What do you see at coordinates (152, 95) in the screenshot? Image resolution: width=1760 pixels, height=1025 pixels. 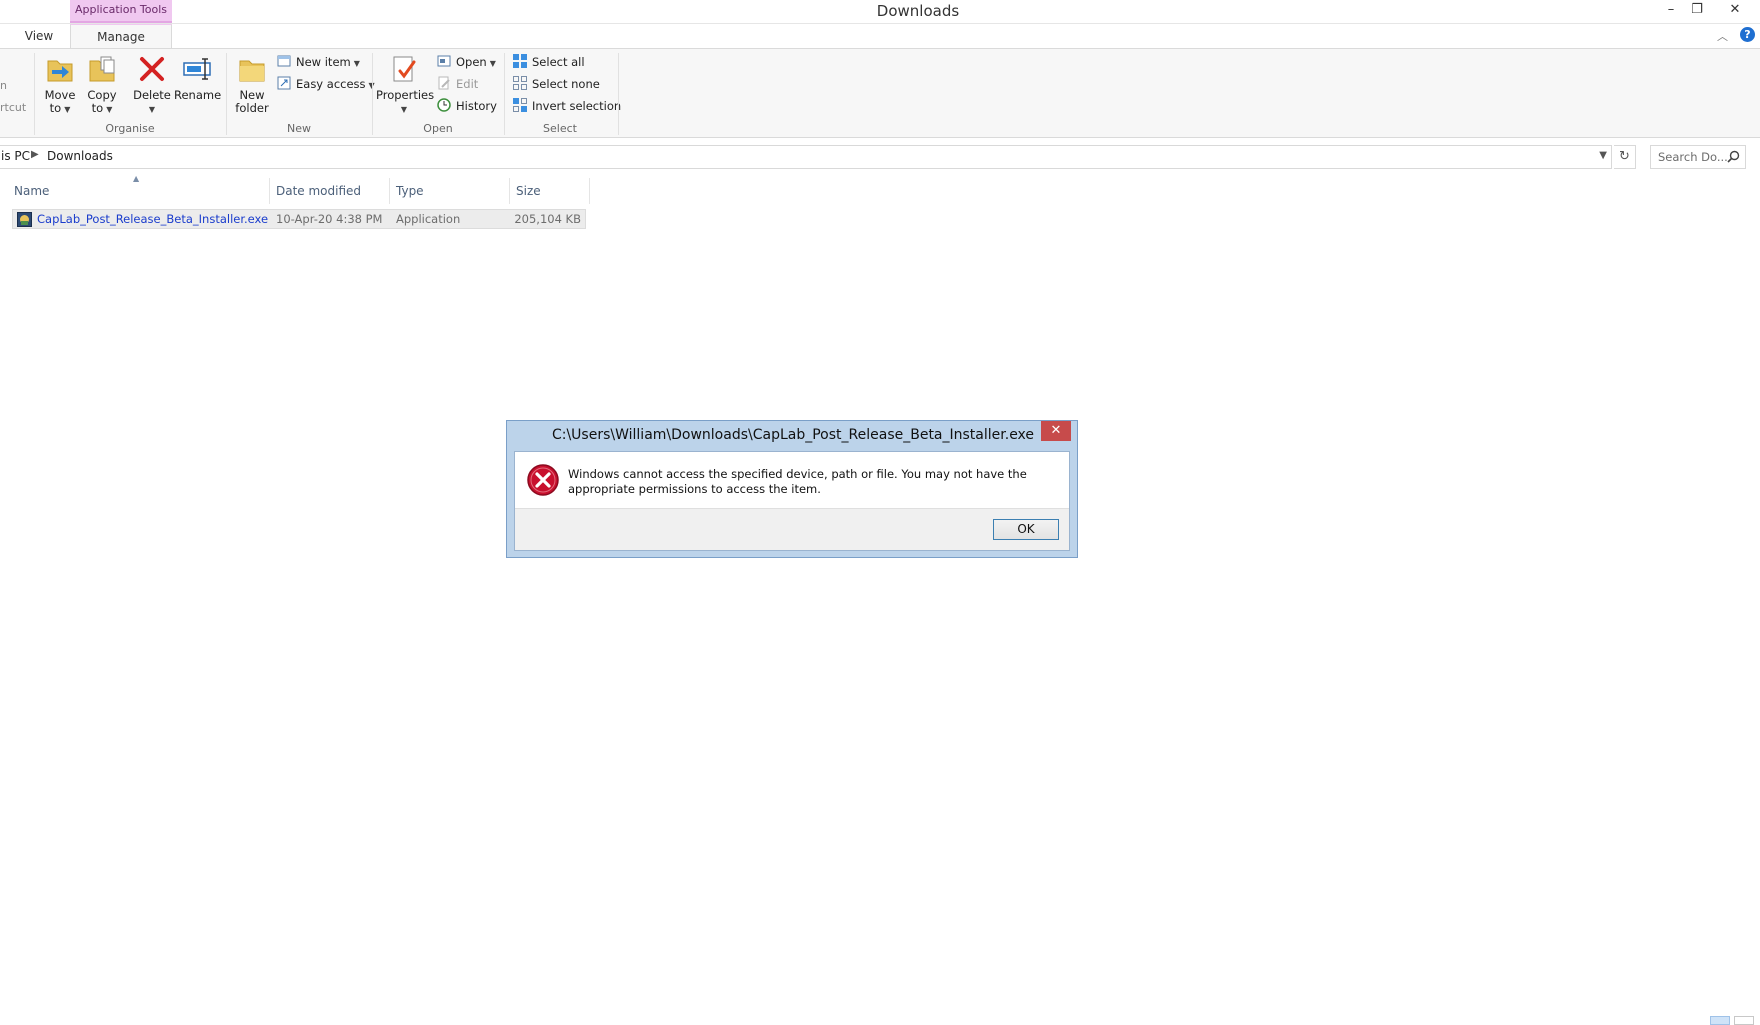 I see `delete-label: Delete` at bounding box center [152, 95].